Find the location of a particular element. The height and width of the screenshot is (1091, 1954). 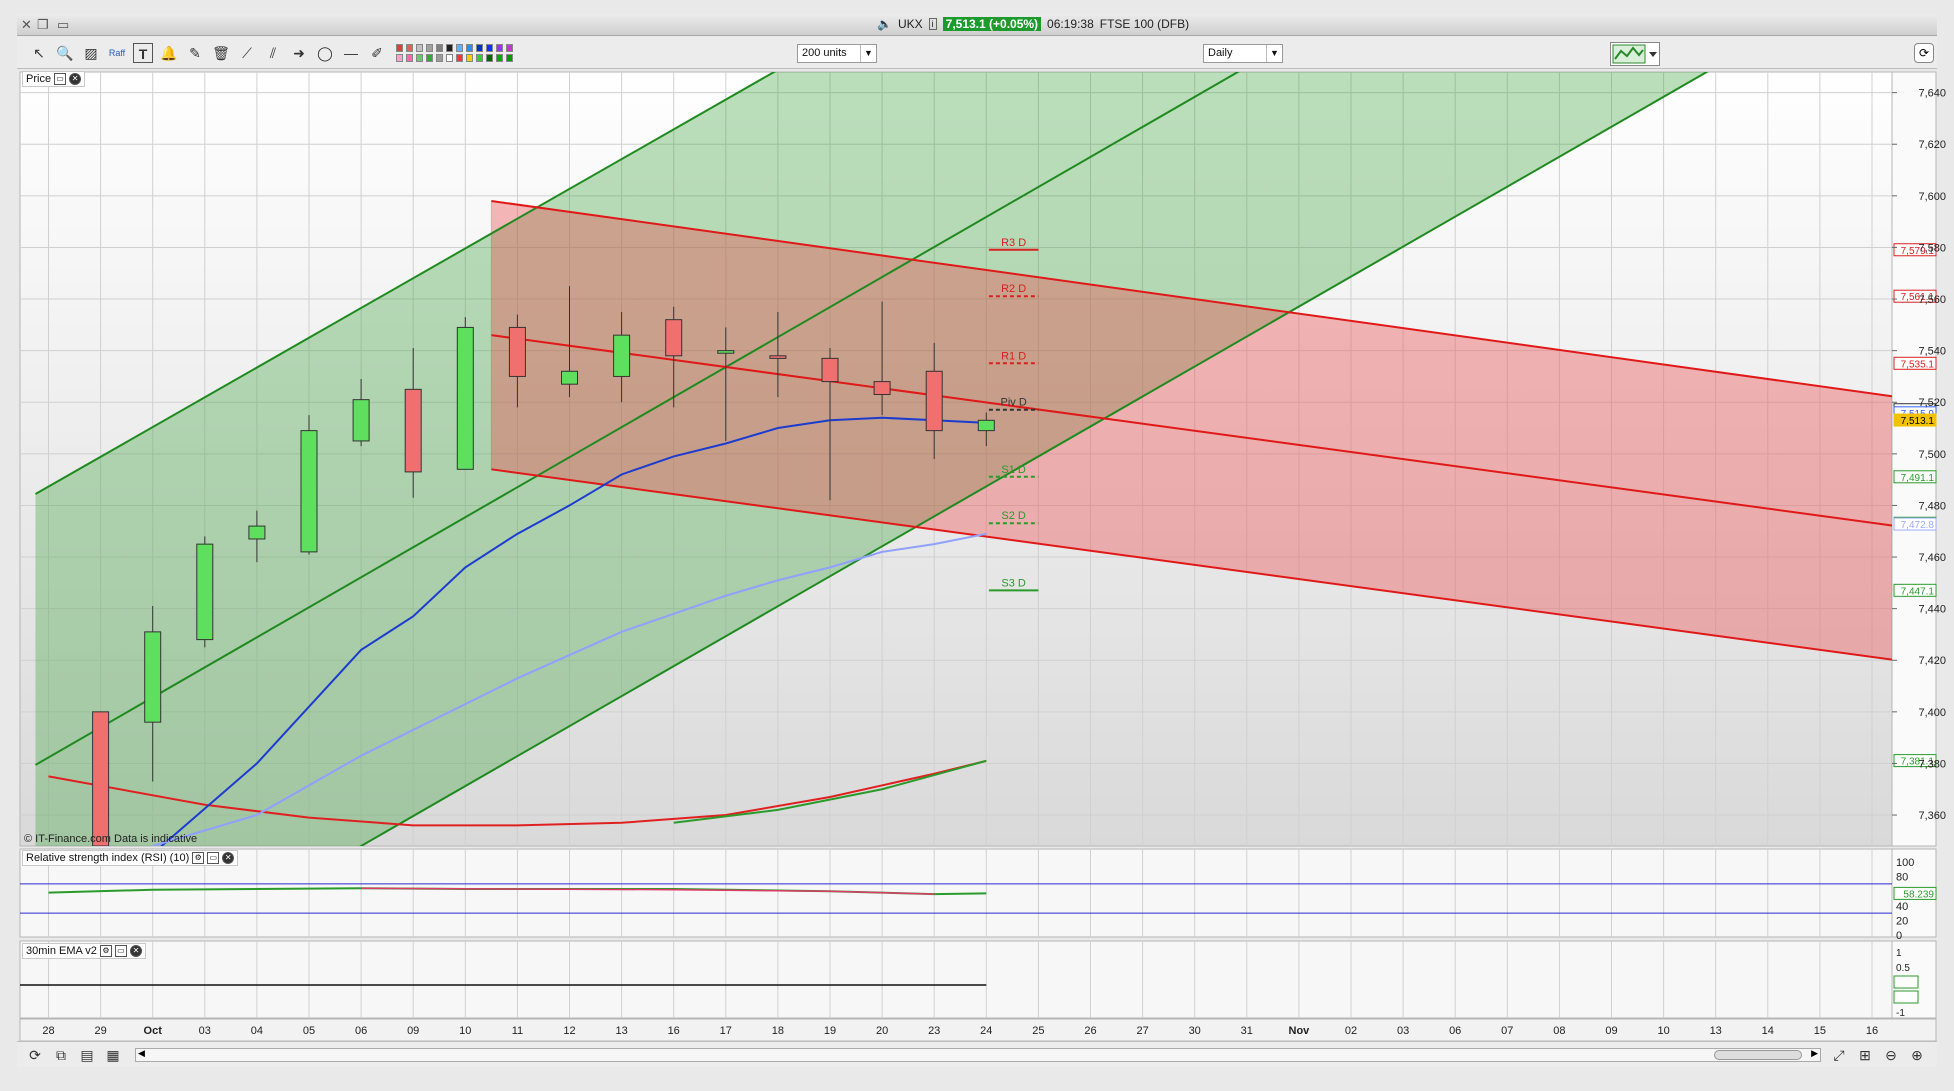

pivot-label: S2 D is located at coordinates (1013, 516).